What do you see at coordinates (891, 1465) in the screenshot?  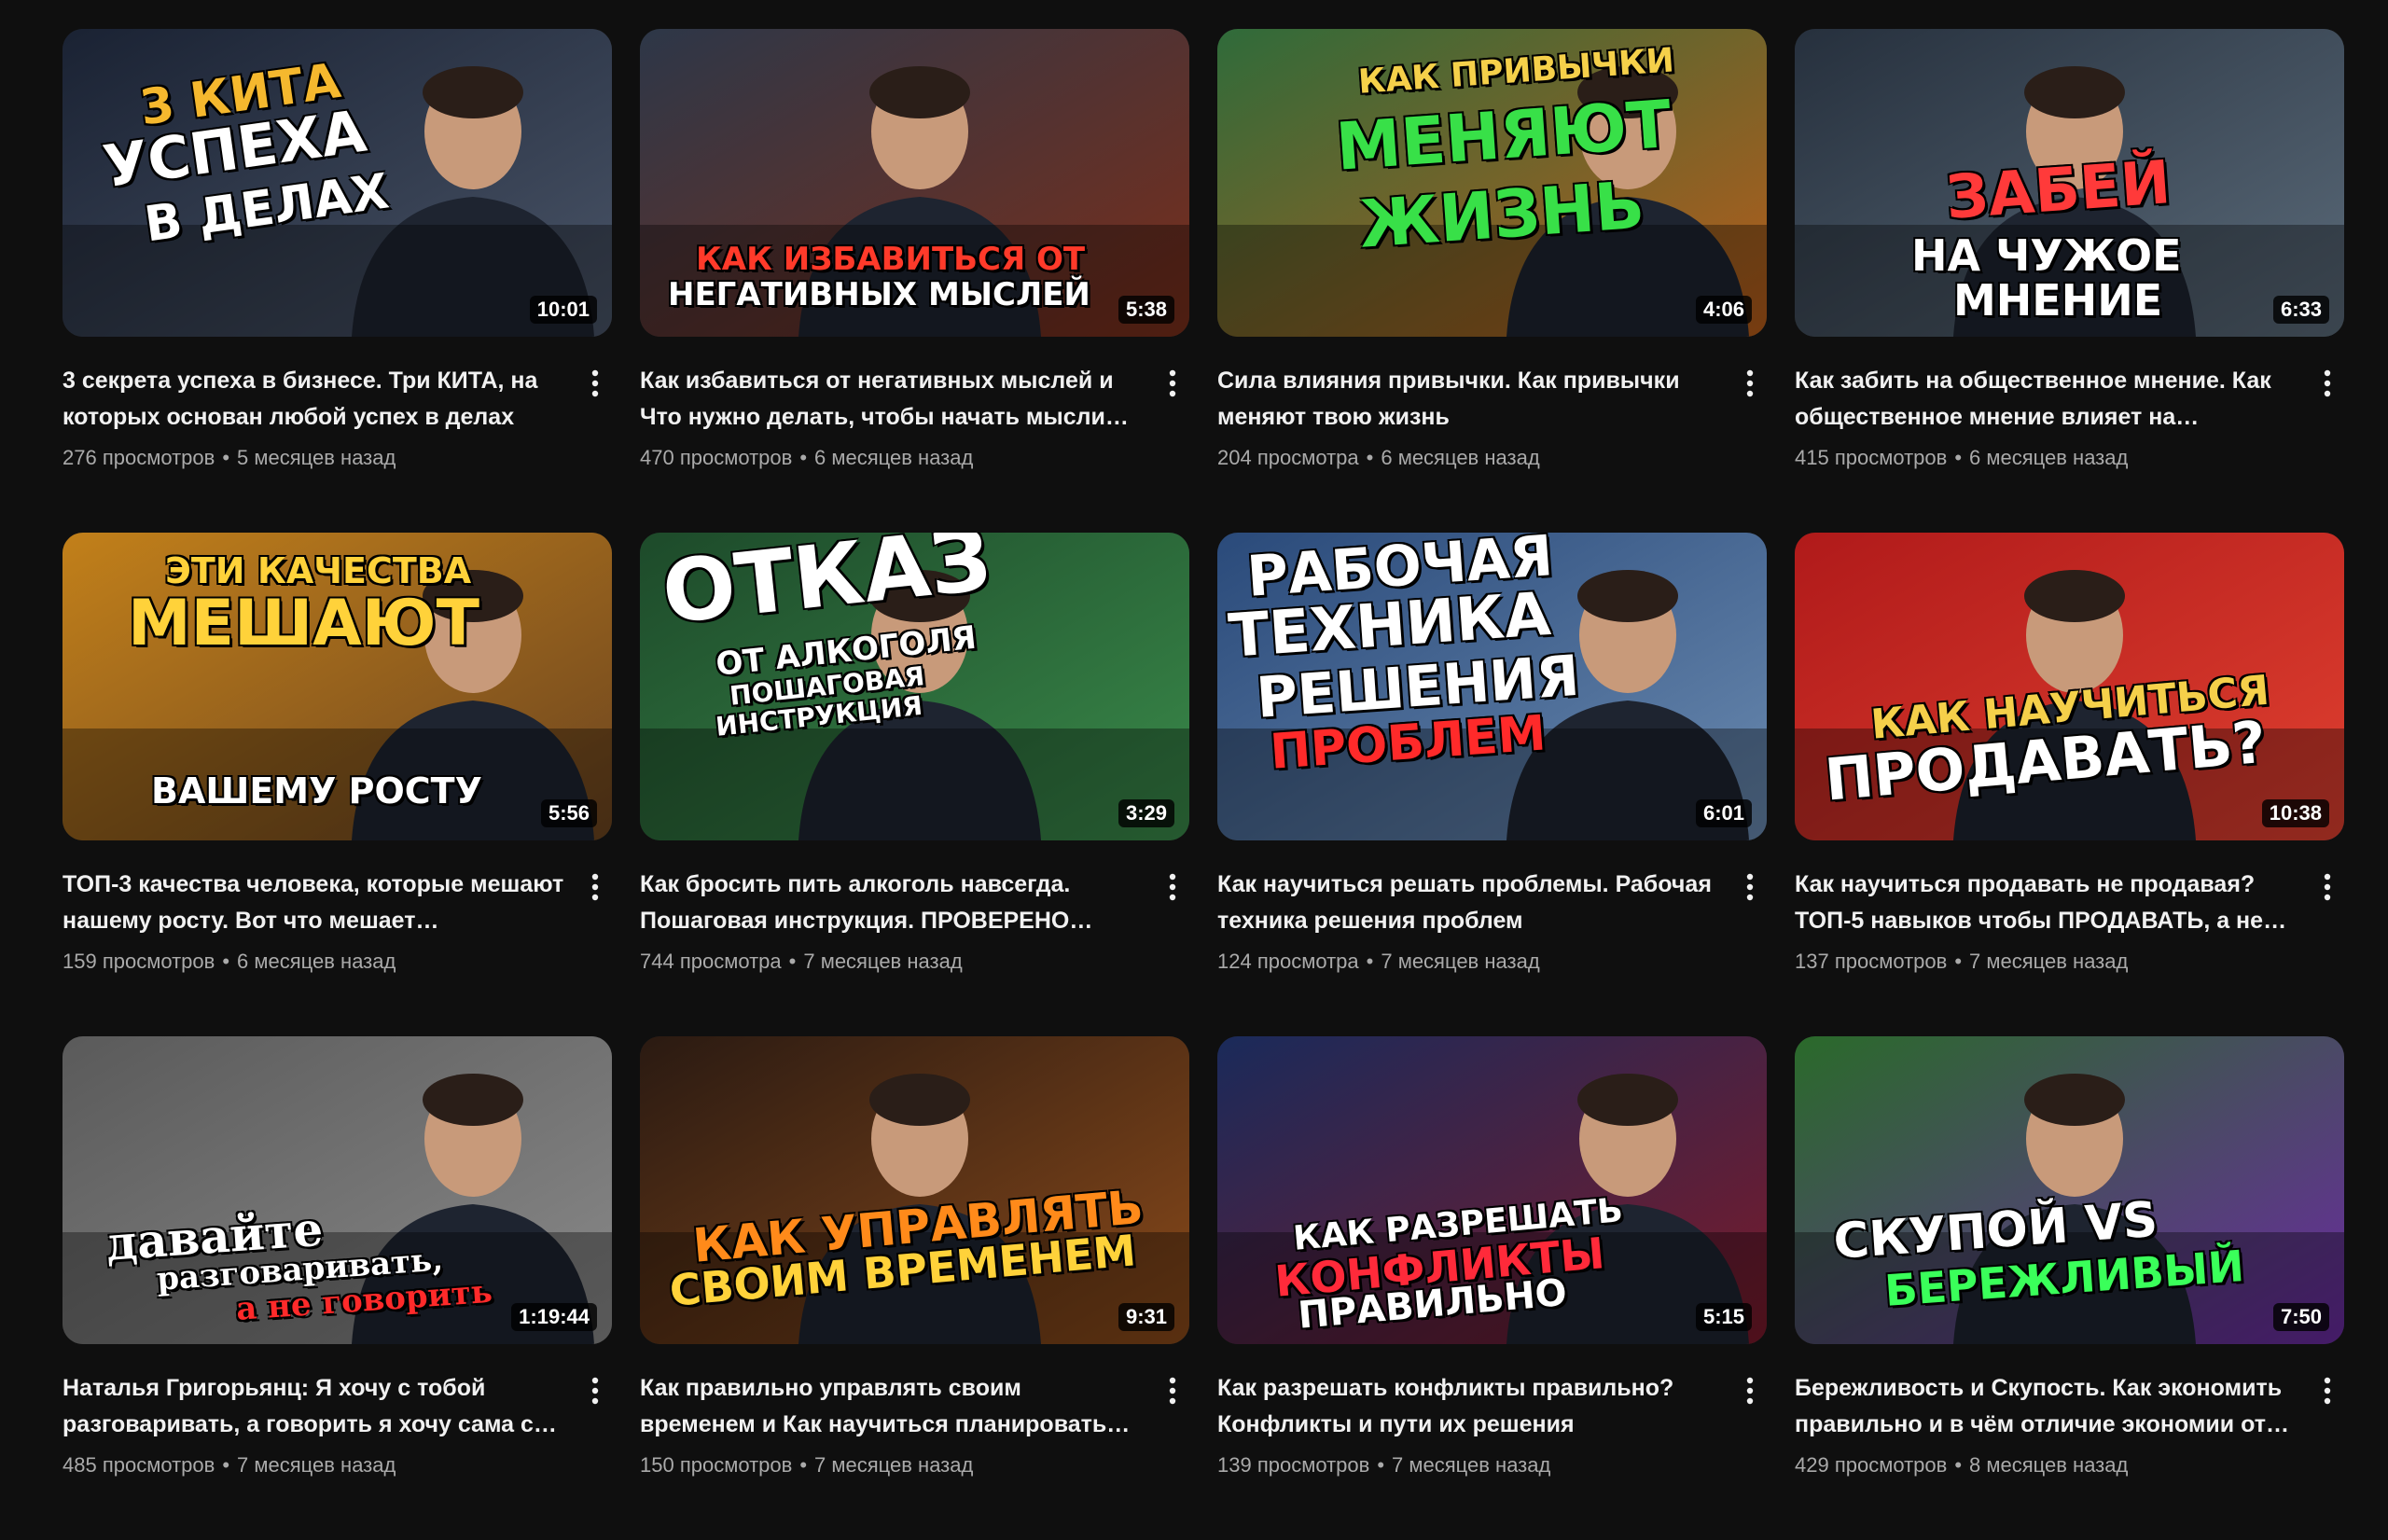 I see `video-stats: 150 просмотров • 7 месяцев назад` at bounding box center [891, 1465].